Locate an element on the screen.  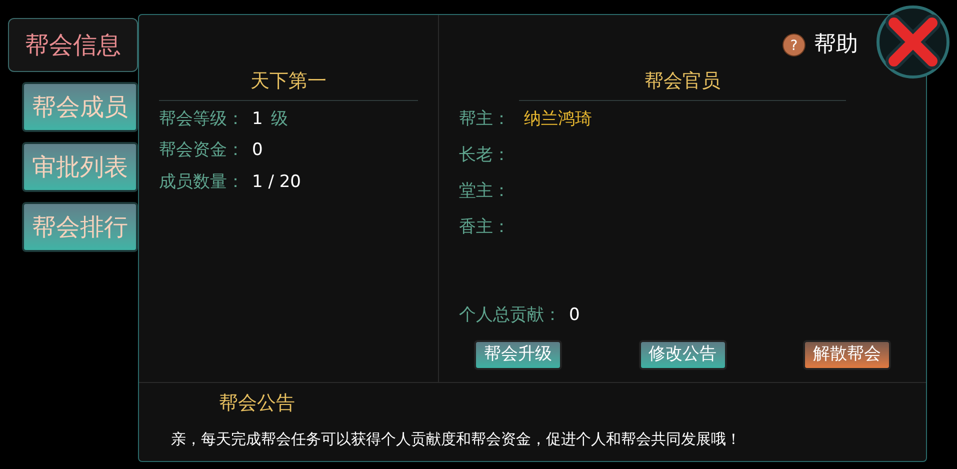
close-icon is located at coordinates (913, 42).